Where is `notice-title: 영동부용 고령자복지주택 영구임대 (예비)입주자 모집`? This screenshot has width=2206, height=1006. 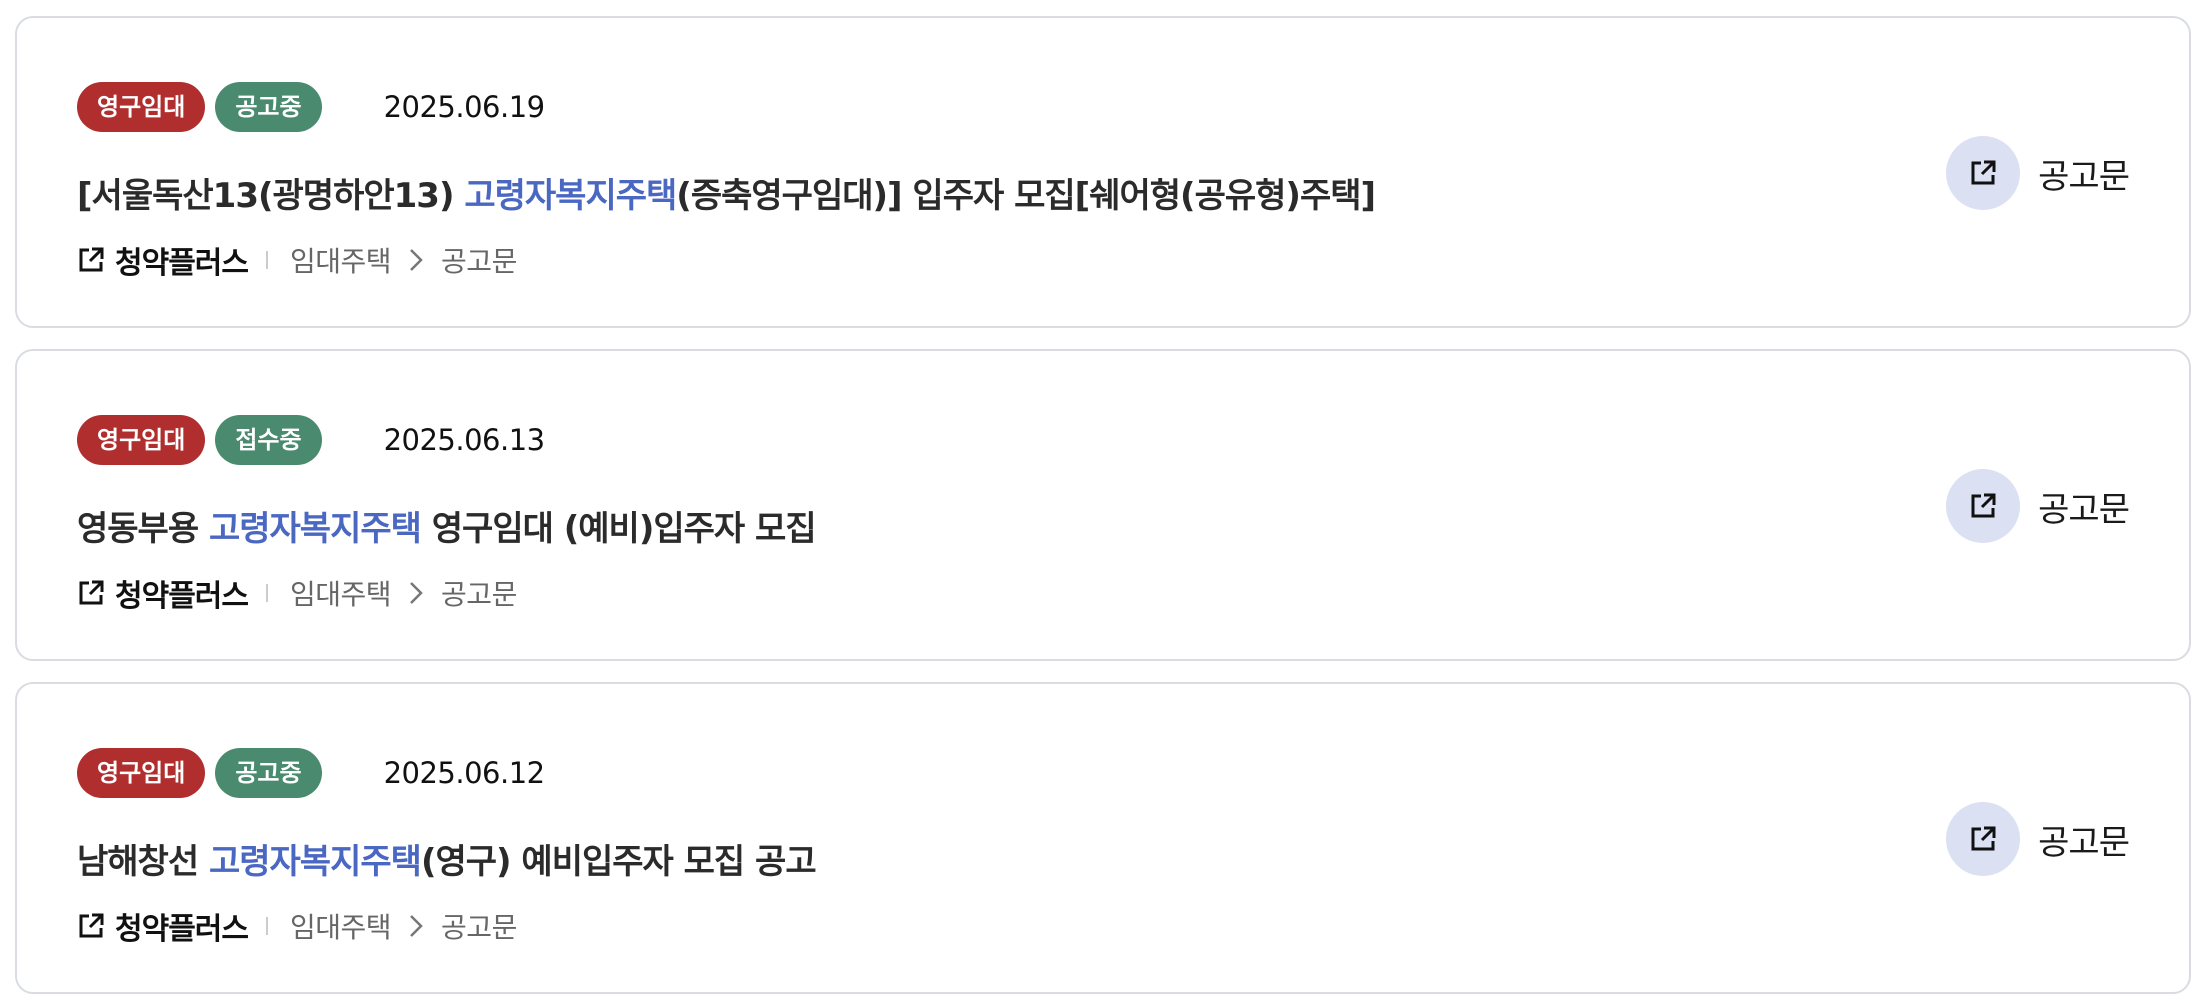
notice-title: 영동부용 고령자복지주택 영구임대 (예비)입주자 모집 is located at coordinates (447, 525).